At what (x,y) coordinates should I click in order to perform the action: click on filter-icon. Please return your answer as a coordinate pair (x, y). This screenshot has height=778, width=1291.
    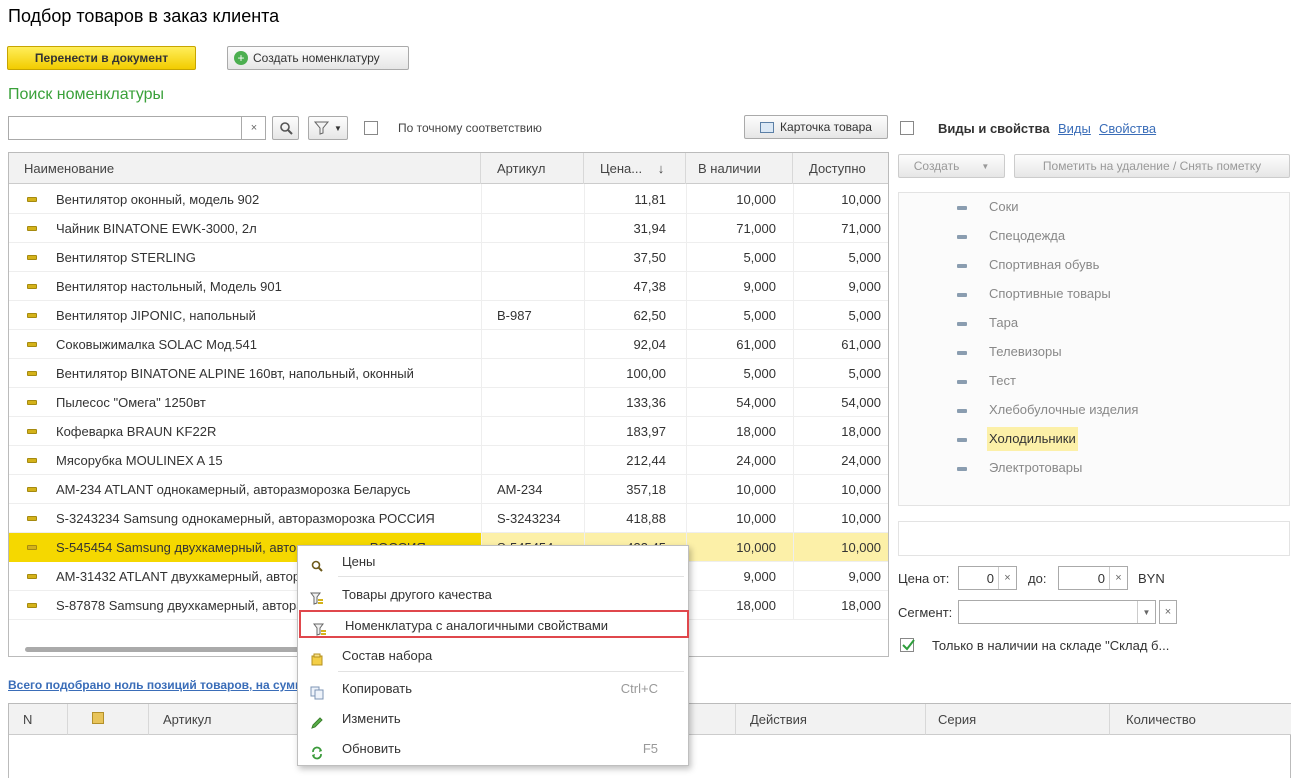
    Looking at the image, I should click on (322, 128).